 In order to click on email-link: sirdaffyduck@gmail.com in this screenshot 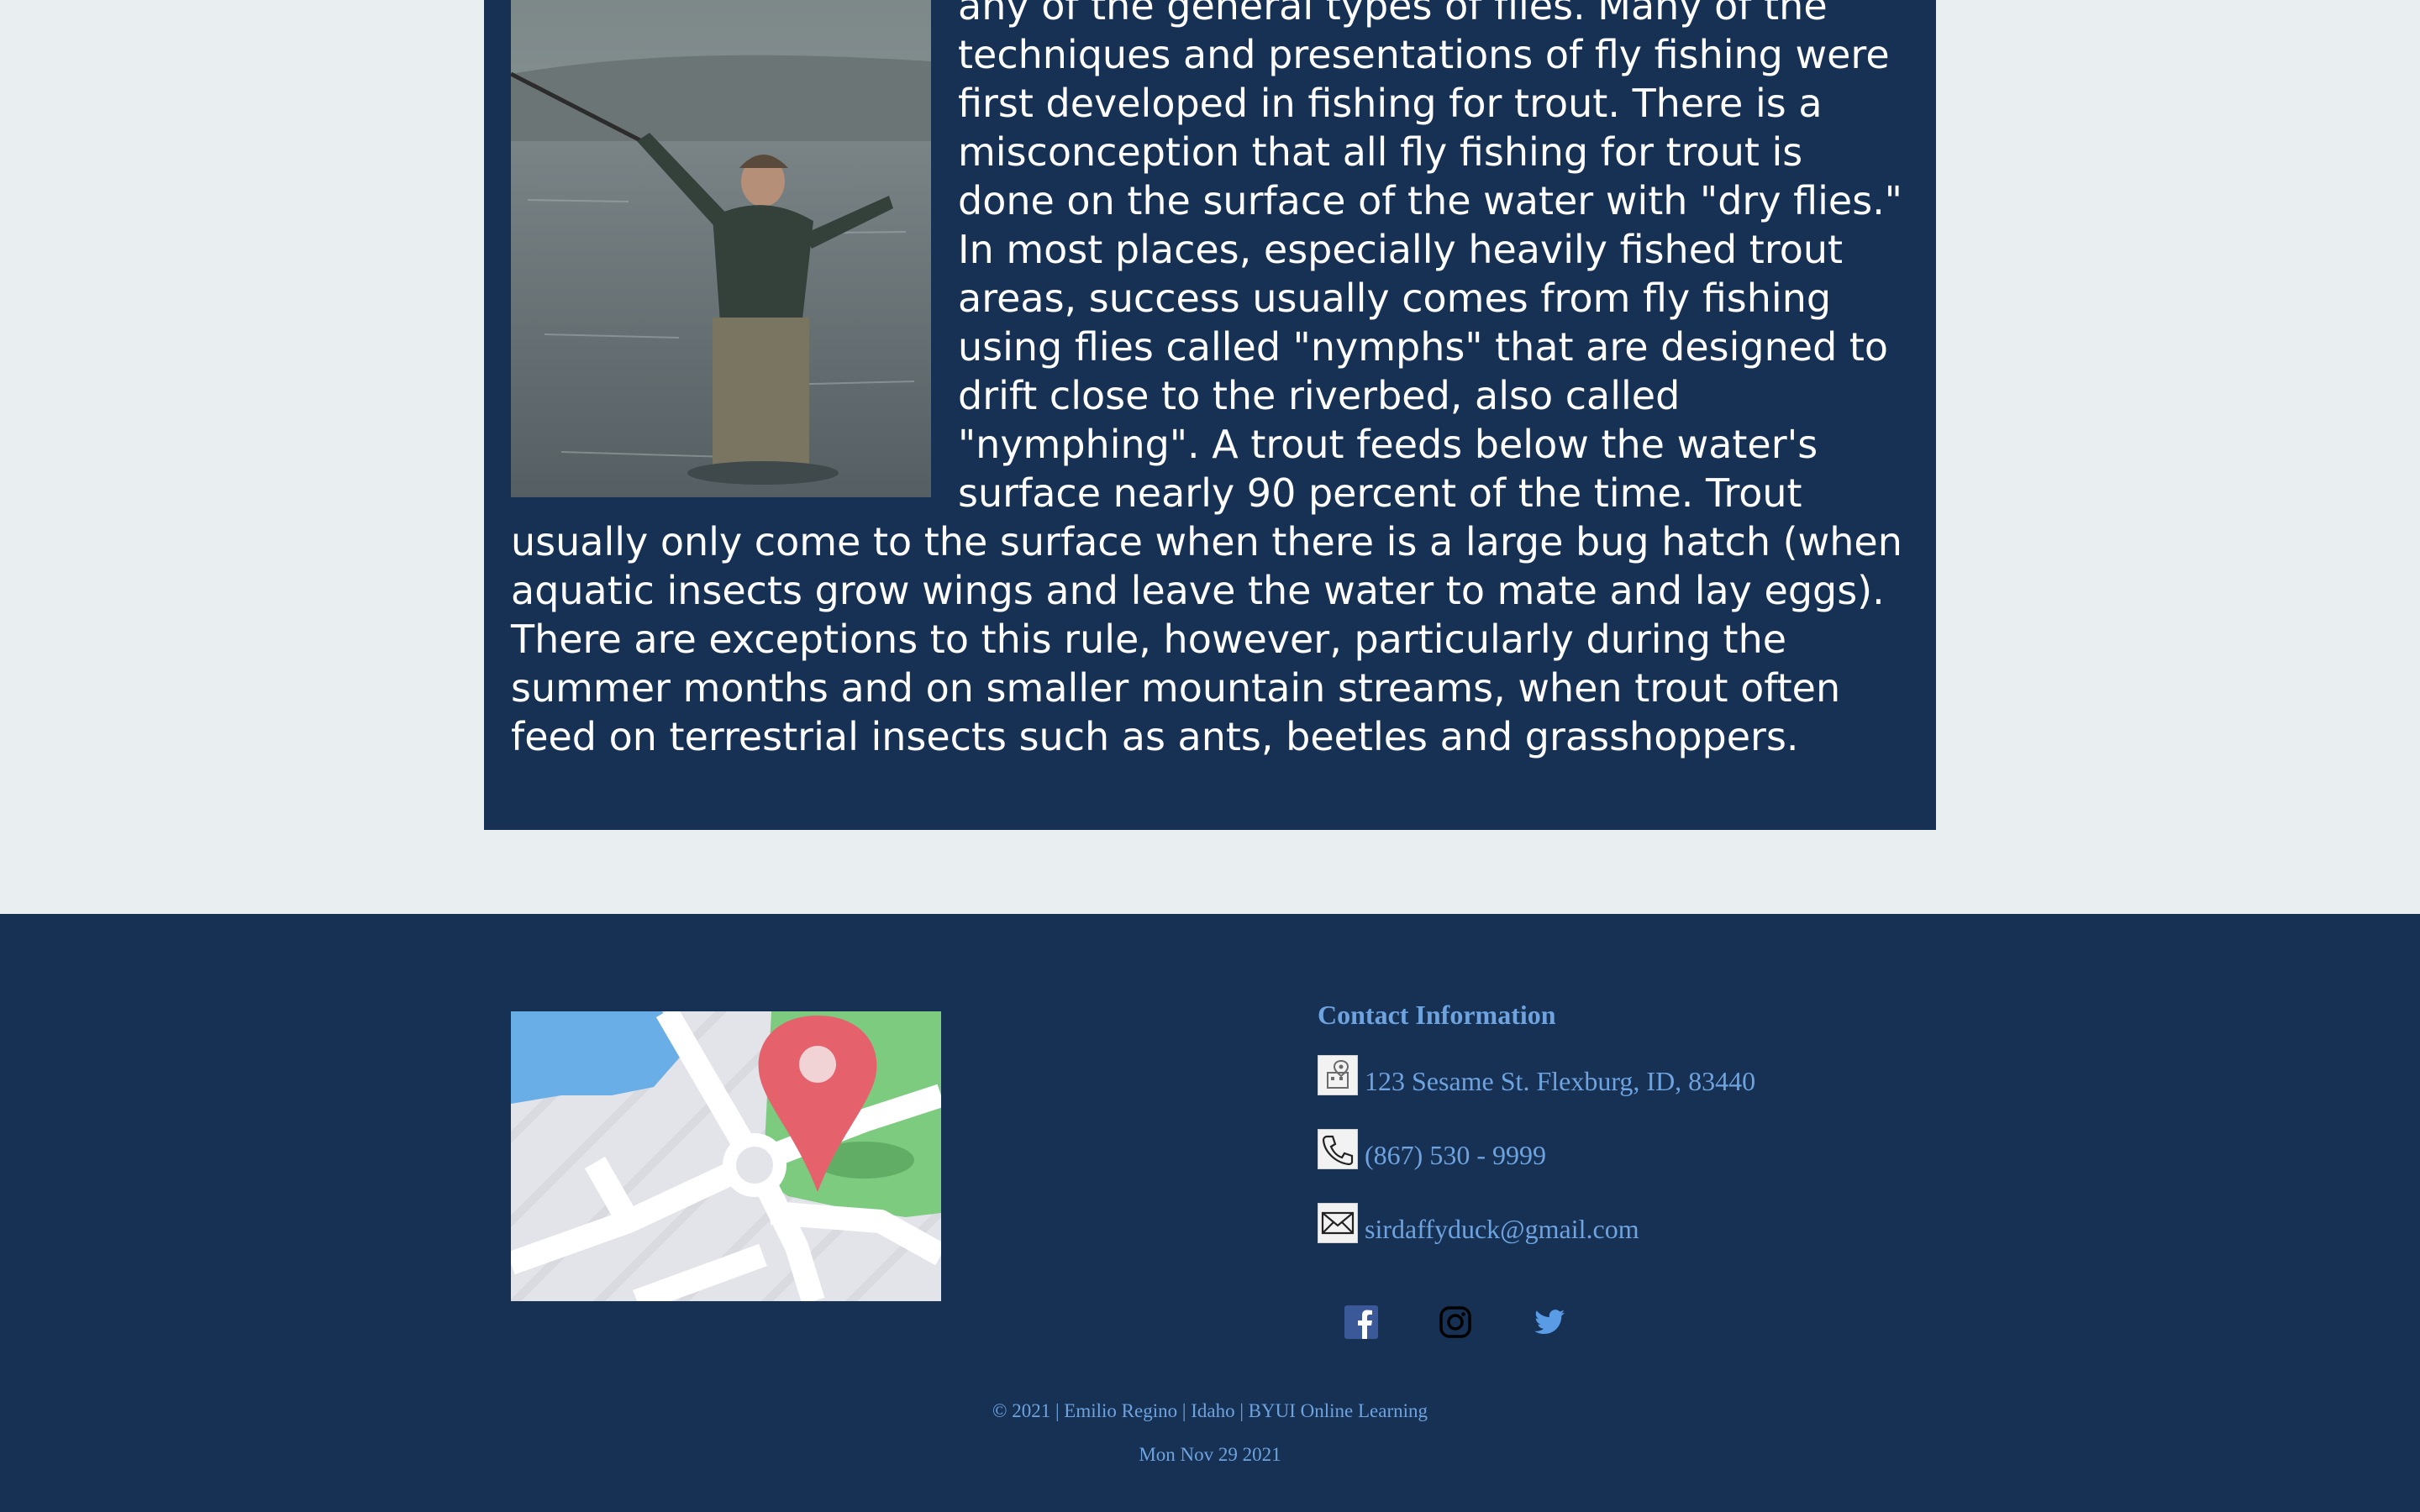, I will do `click(1502, 1229)`.